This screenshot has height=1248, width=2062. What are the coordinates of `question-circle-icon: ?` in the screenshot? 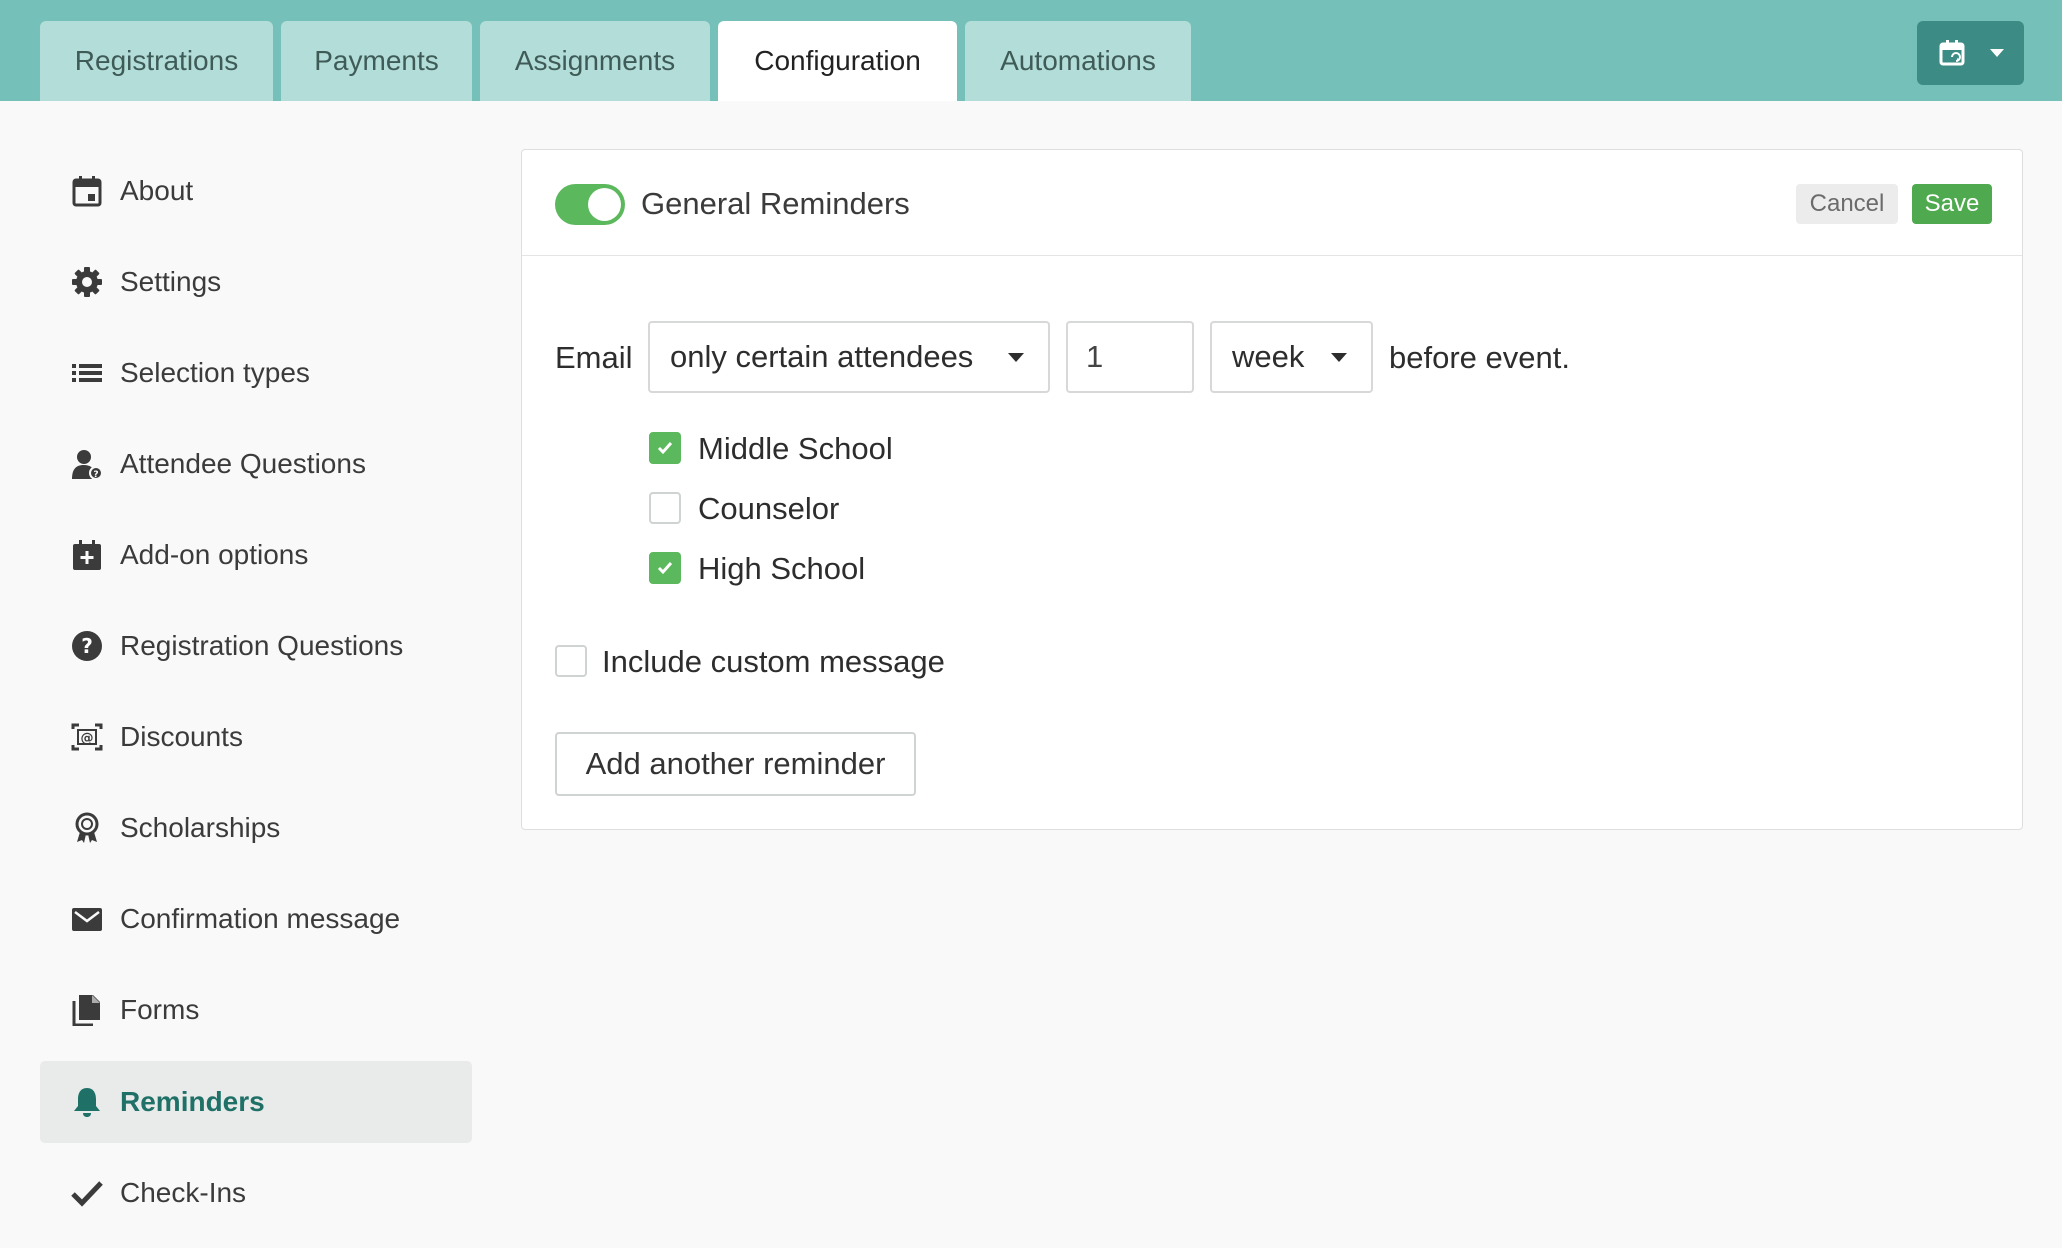 It's located at (87, 646).